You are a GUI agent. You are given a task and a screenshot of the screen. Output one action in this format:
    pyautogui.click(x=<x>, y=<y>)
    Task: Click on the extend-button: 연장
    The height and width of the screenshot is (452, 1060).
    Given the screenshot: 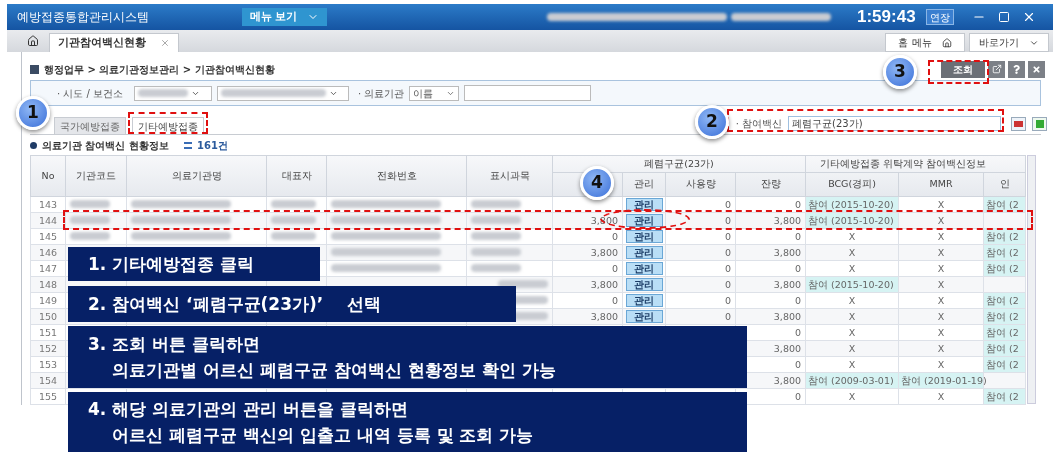 What is the action you would take?
    pyautogui.click(x=939, y=17)
    